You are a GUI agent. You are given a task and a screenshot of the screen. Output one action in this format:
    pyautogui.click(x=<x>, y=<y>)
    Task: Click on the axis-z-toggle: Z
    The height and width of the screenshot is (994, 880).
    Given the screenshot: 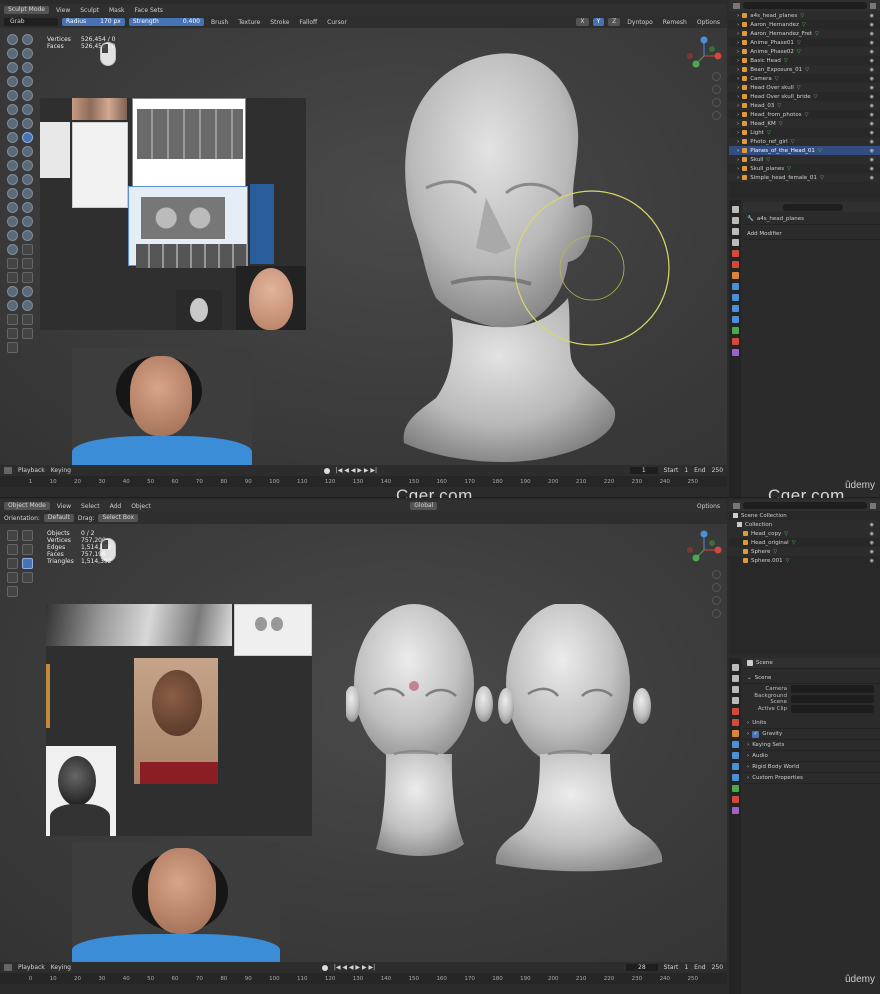 What is the action you would take?
    pyautogui.click(x=614, y=22)
    